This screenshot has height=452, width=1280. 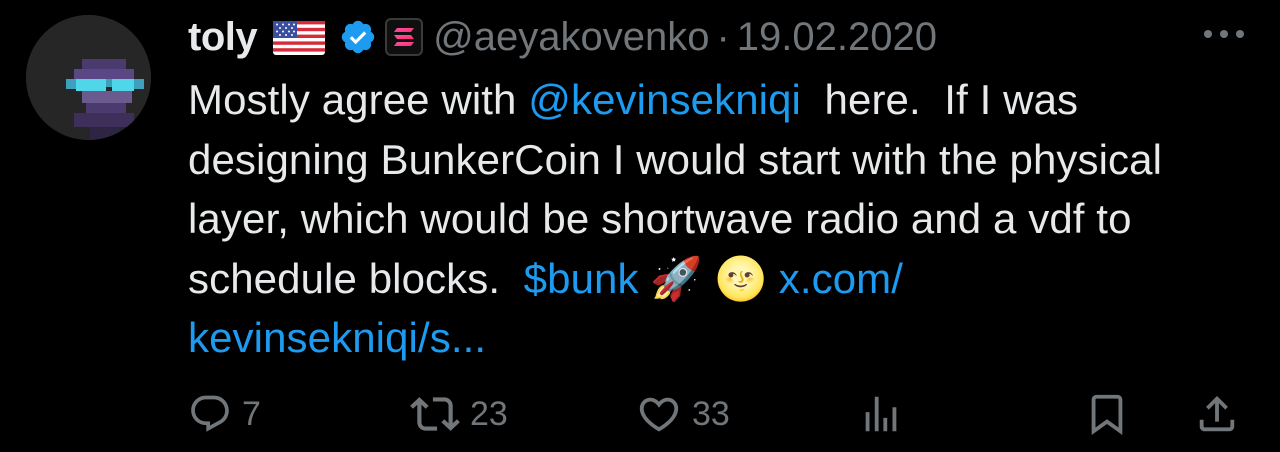 I want to click on retweet-button: 23, so click(x=459, y=414).